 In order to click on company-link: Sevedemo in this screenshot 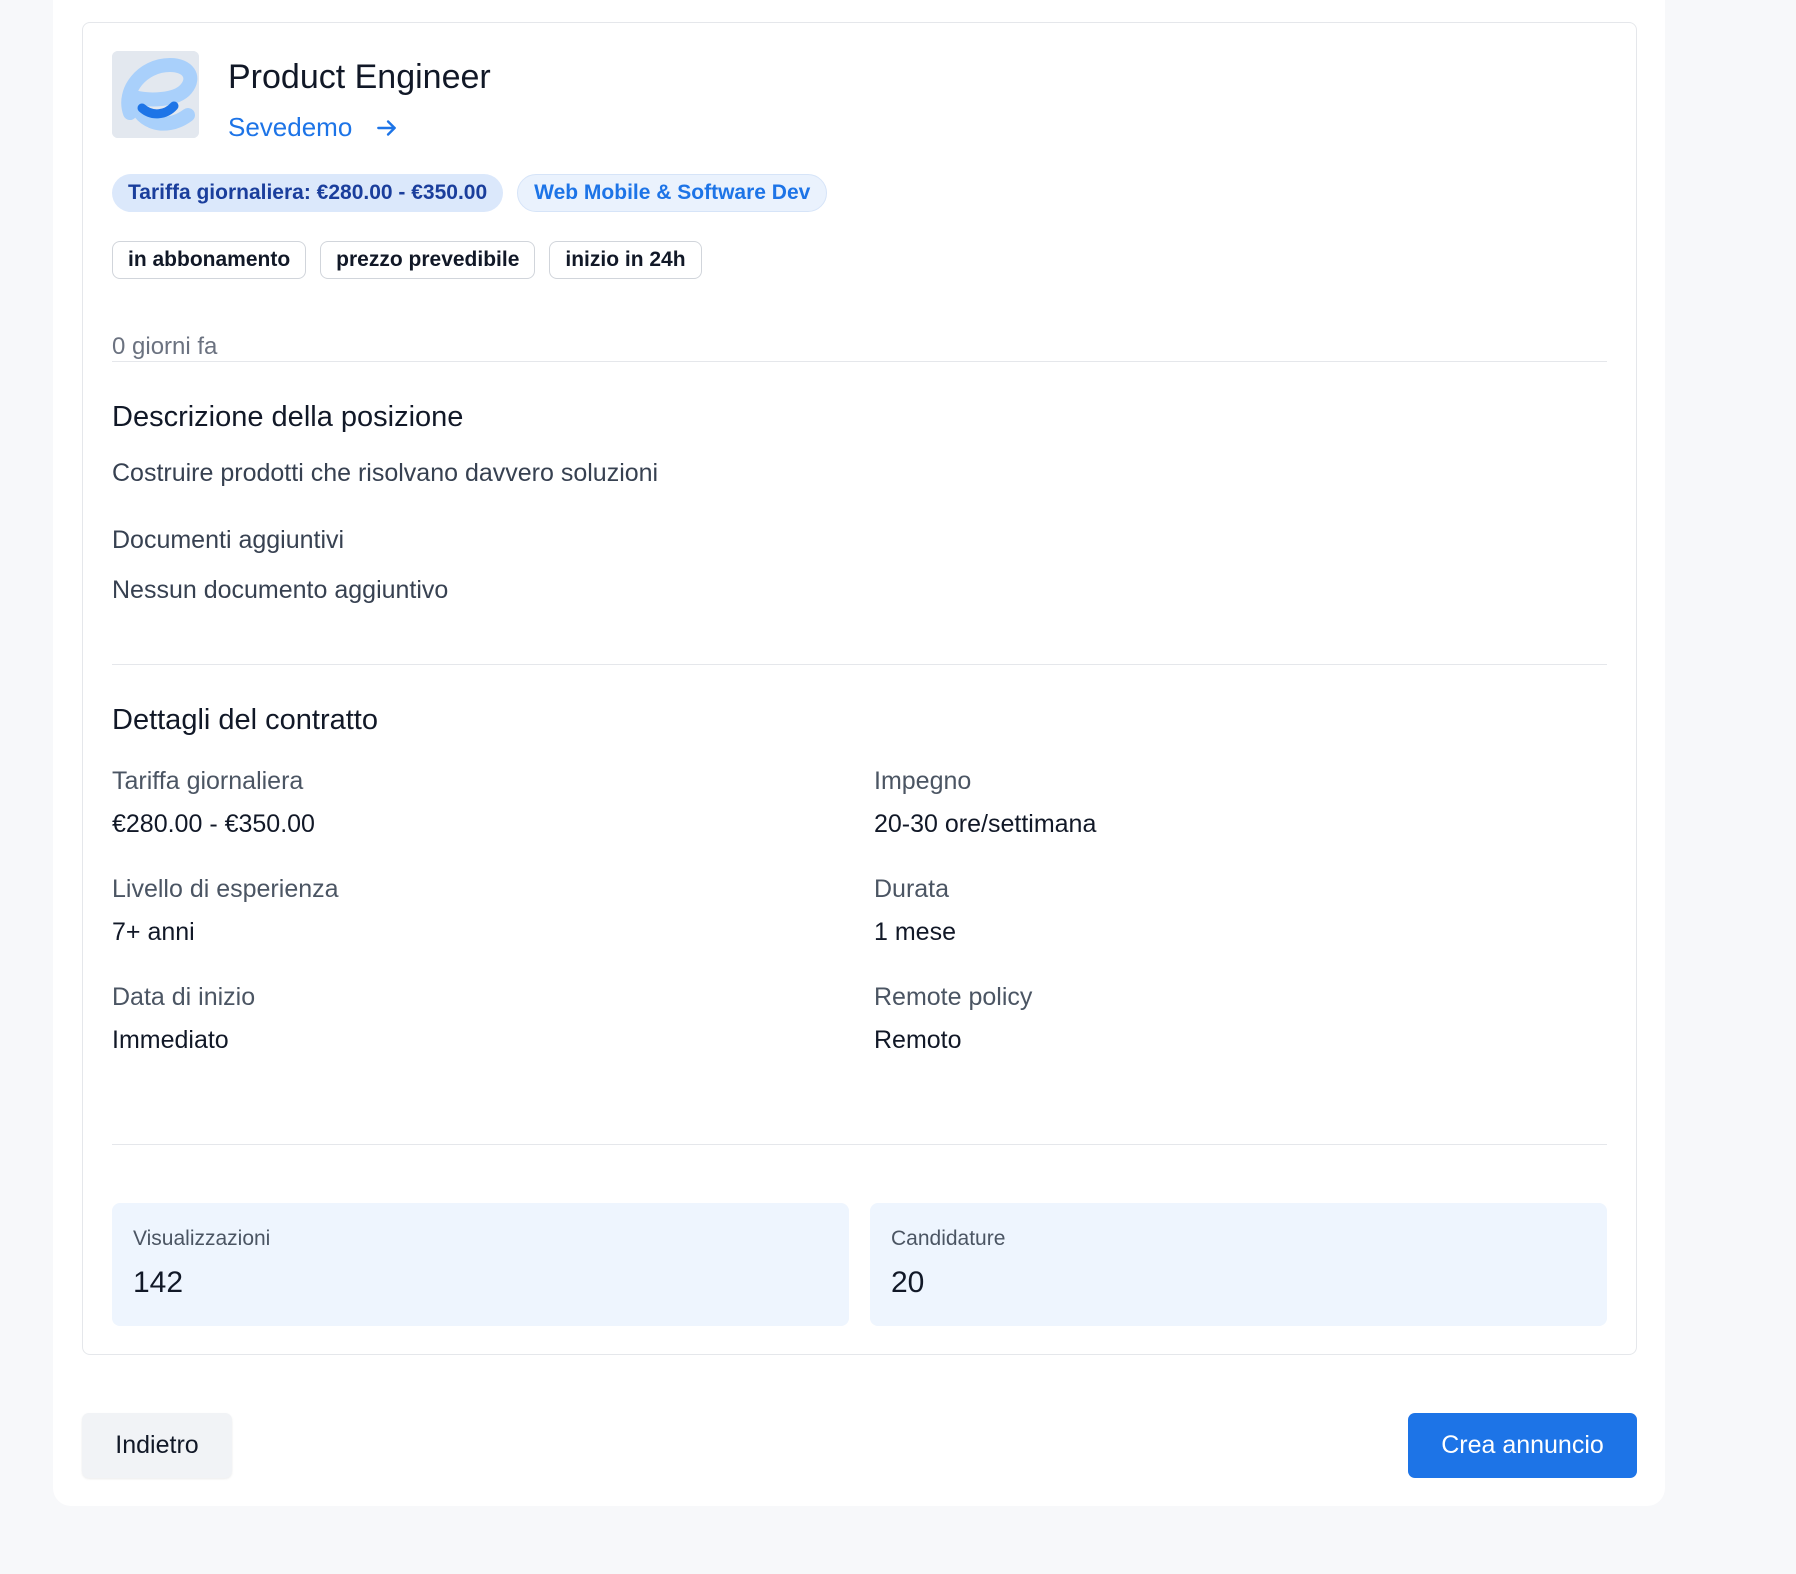, I will do `click(314, 127)`.